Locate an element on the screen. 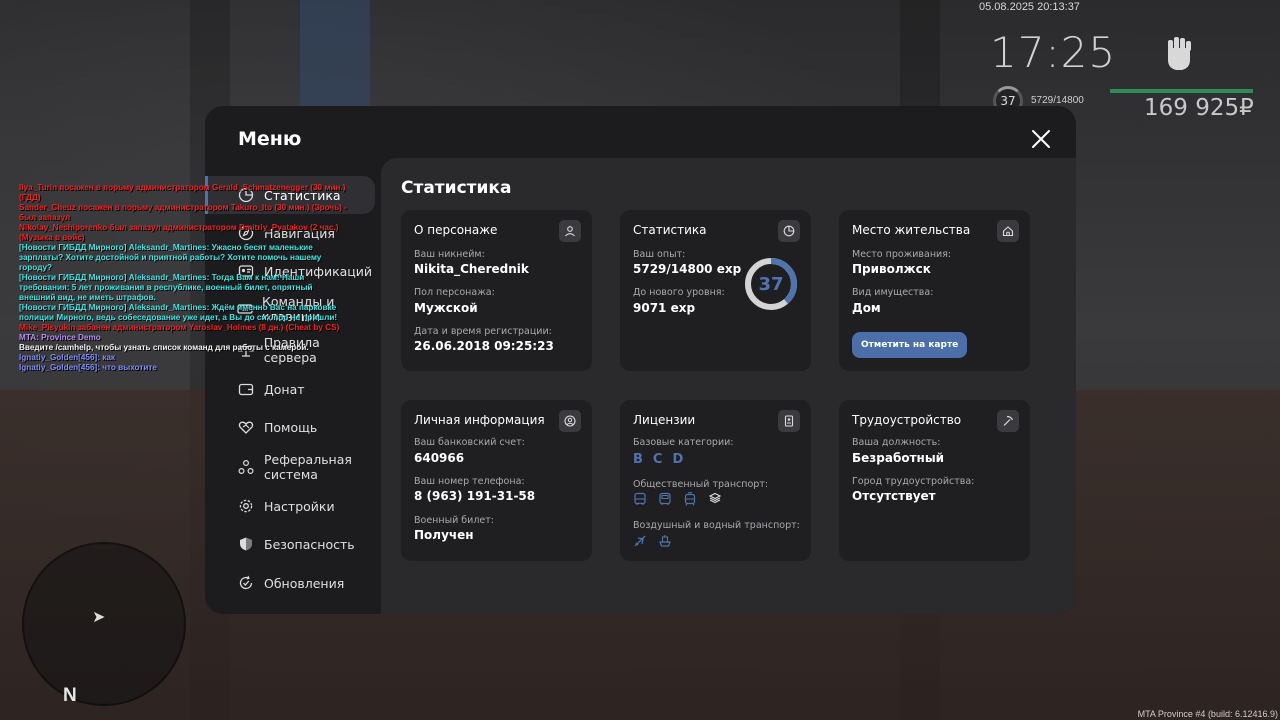 This screenshot has width=1280, height=720. sidebar-item-help: Помощь is located at coordinates (290, 427).